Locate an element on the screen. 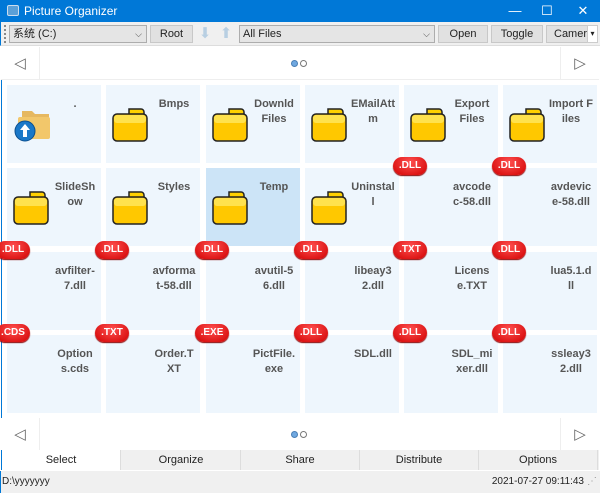  app-icon is located at coordinates (13, 10).